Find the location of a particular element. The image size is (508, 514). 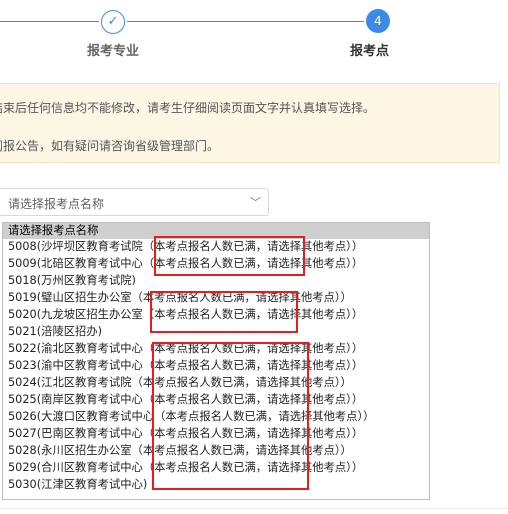

stepper-line-left is located at coordinates (49, 21).